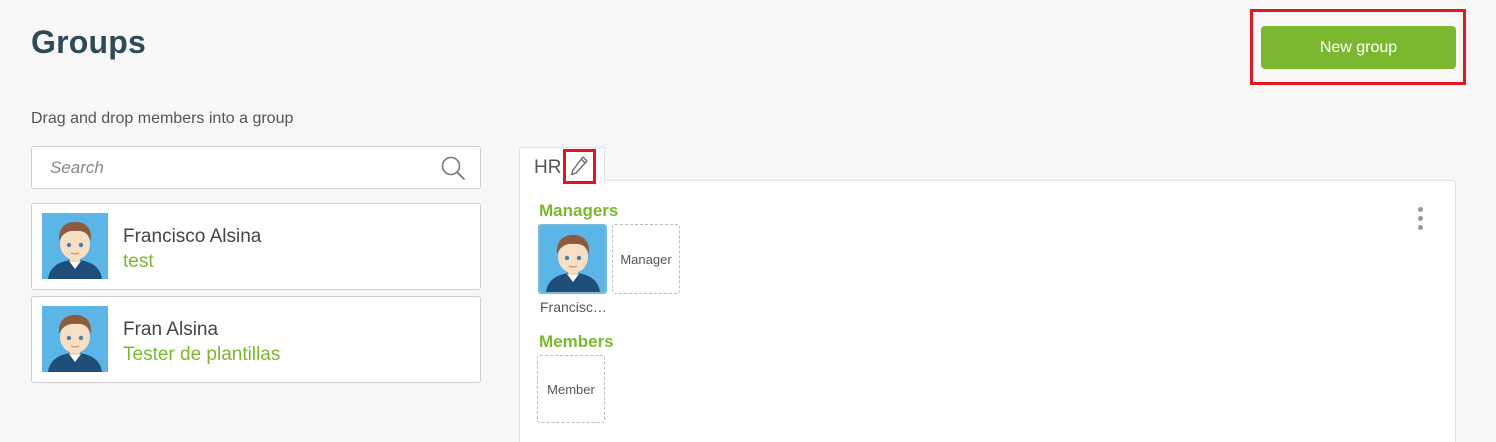 This screenshot has width=1496, height=442. What do you see at coordinates (256, 339) in the screenshot?
I see `member-card-fran-alsina: Fran Alsina Tester de plantillas` at bounding box center [256, 339].